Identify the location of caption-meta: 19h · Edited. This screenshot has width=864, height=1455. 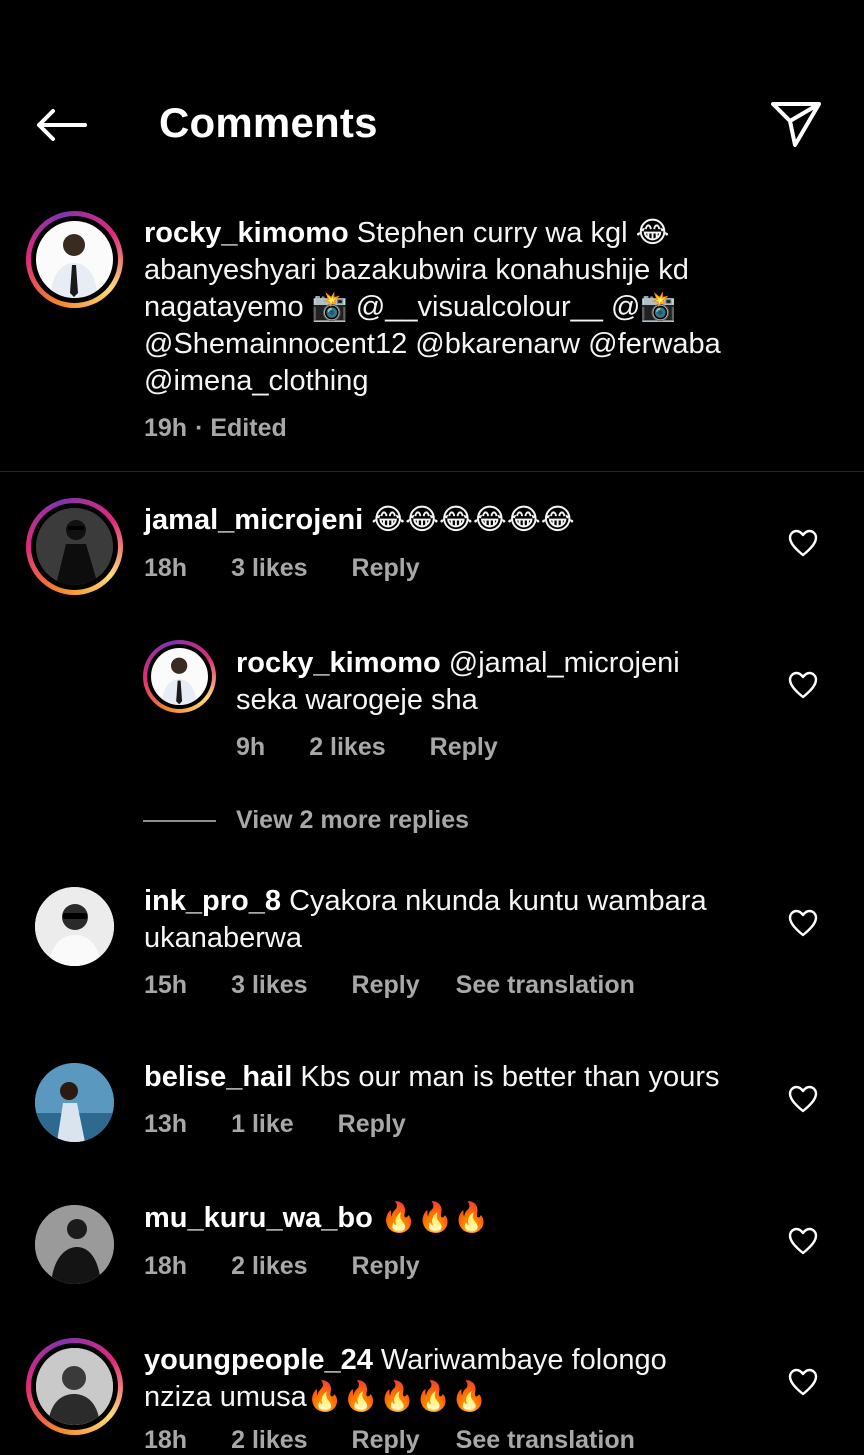
(215, 428).